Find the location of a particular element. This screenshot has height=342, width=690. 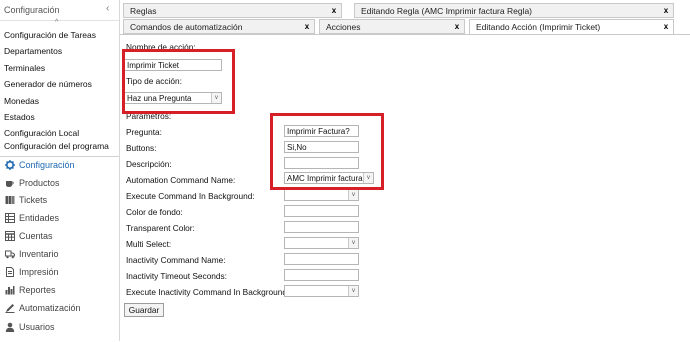

highlight-box-parameters is located at coordinates (327, 151).